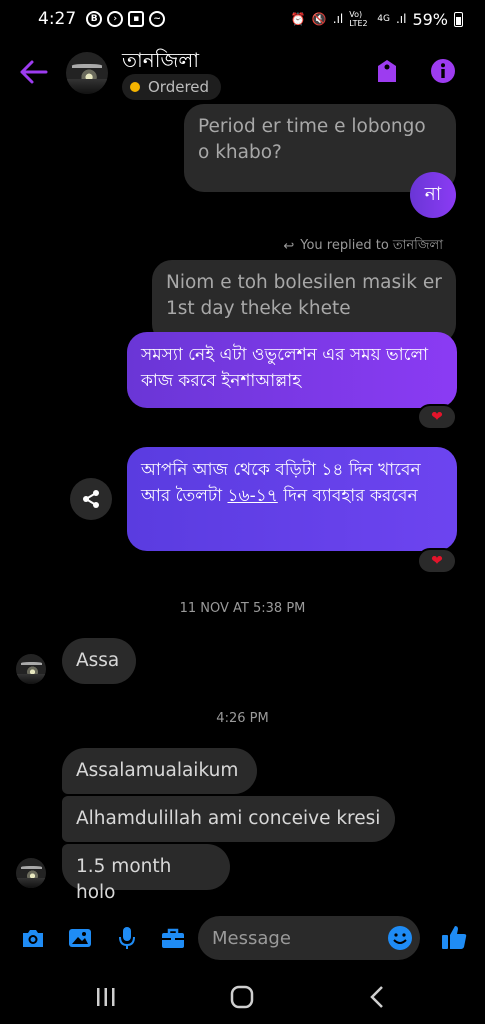 Image resolution: width=485 pixels, height=1024 pixels. What do you see at coordinates (338, 19) in the screenshot?
I see `signal-icon: .ıl` at bounding box center [338, 19].